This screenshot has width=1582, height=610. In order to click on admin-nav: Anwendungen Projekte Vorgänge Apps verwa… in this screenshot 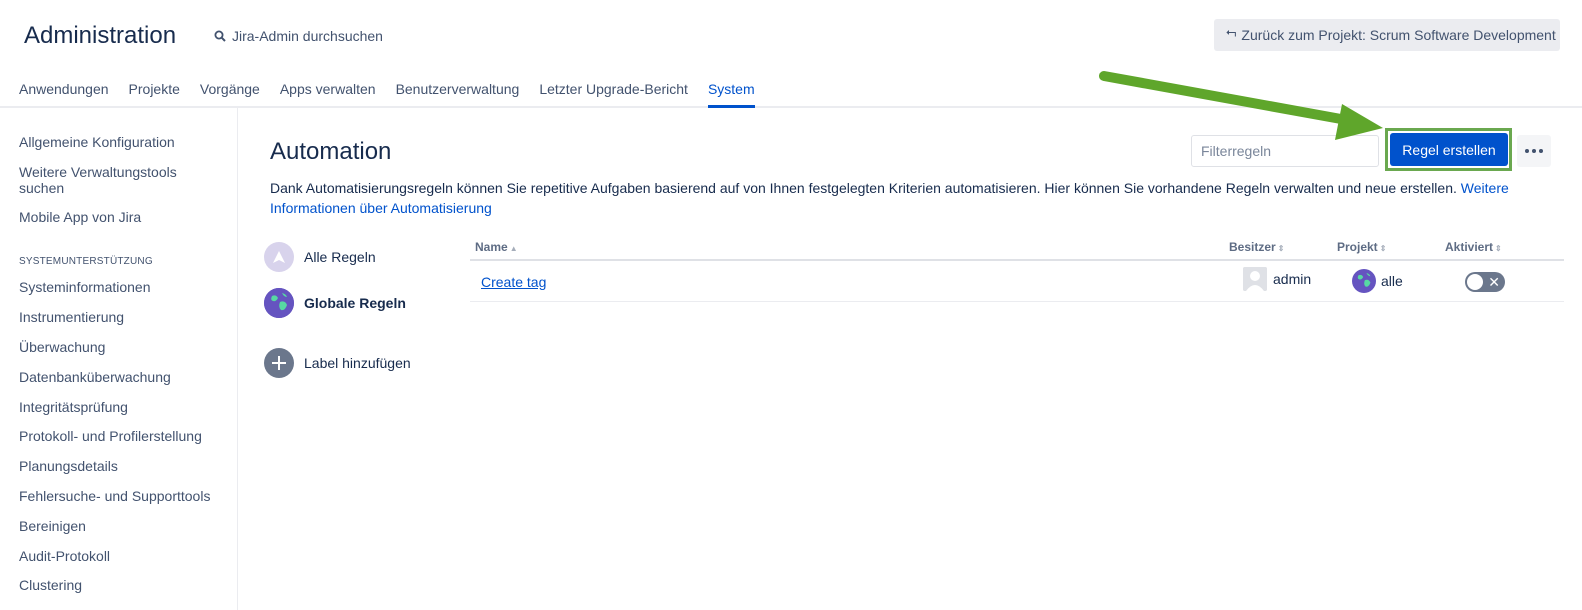, I will do `click(397, 94)`.